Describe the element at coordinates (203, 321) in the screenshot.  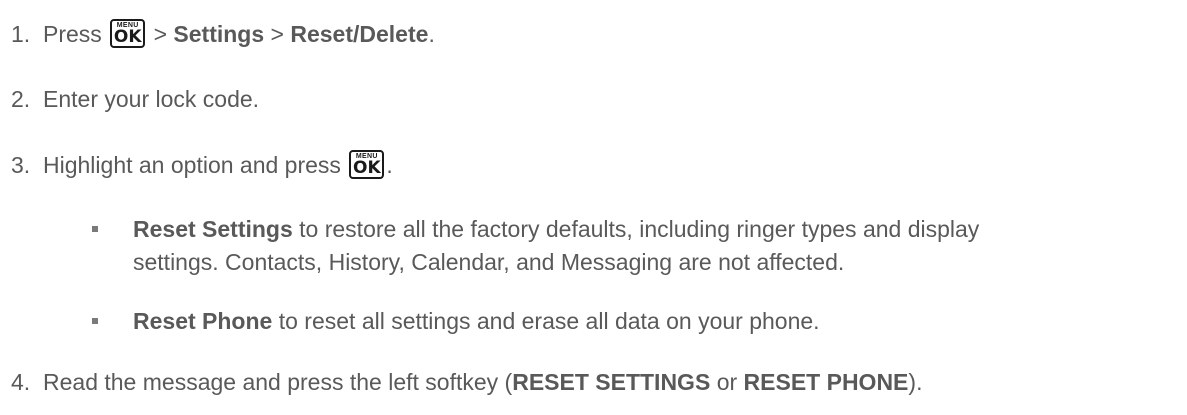
I see `reset-phone-label: Reset Phone` at that location.